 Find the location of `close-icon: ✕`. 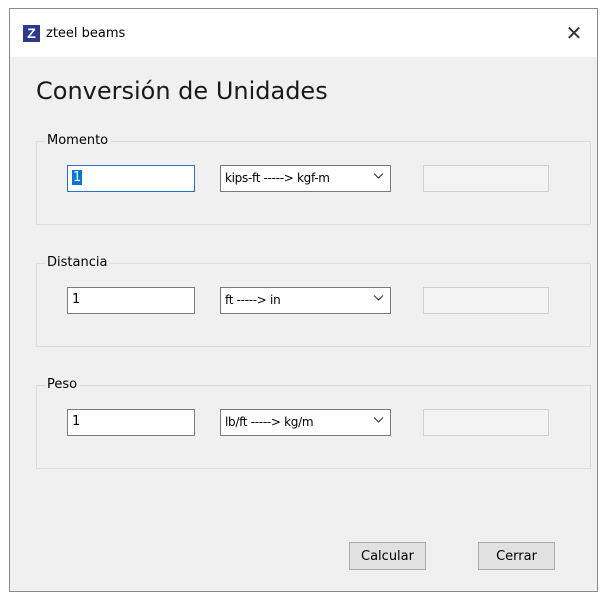

close-icon: ✕ is located at coordinates (574, 33).